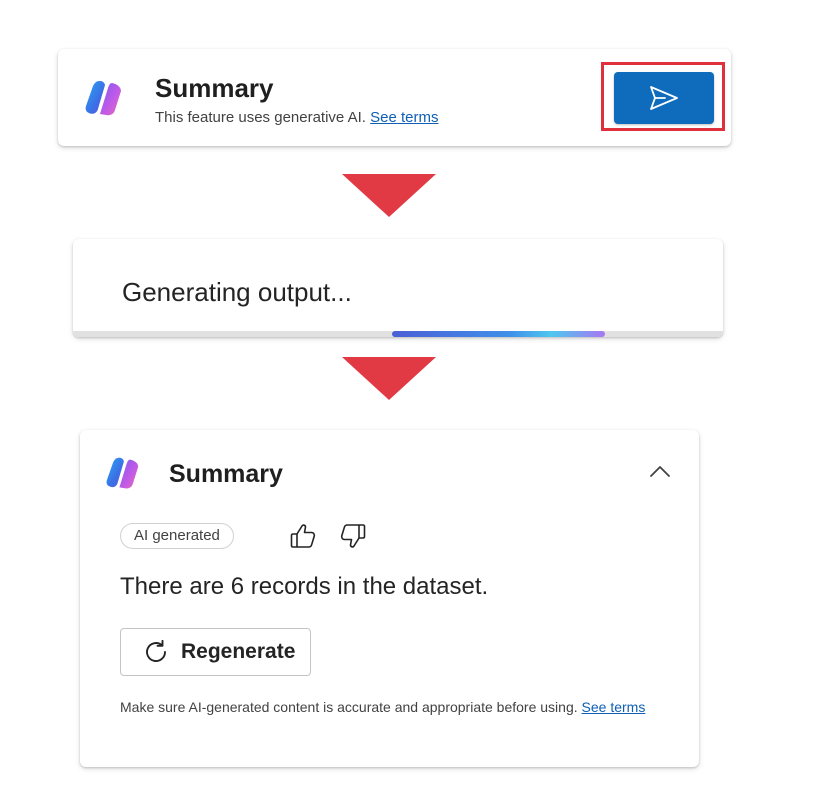  Describe the element at coordinates (260, 117) in the screenshot. I see `ai-notice-text: This feature uses generative AI.` at that location.